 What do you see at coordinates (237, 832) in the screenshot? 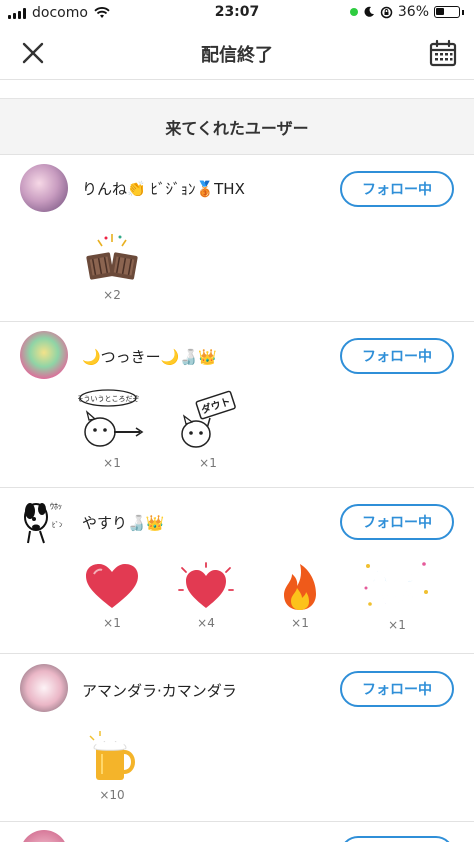
I see `user-row` at bounding box center [237, 832].